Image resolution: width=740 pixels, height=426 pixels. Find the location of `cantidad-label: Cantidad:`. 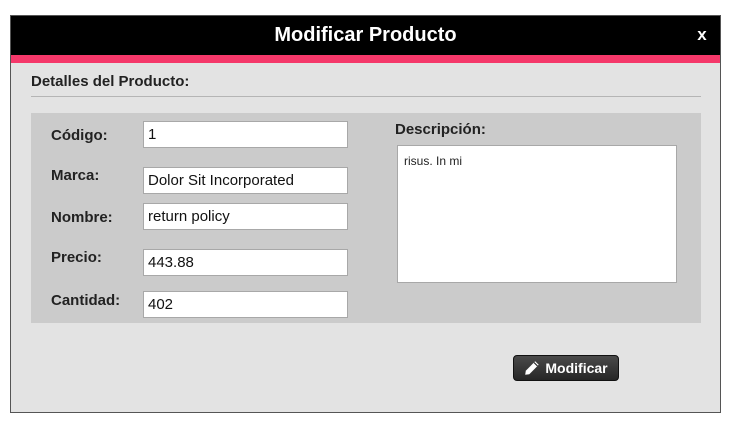

cantidad-label: Cantidad: is located at coordinates (86, 300).